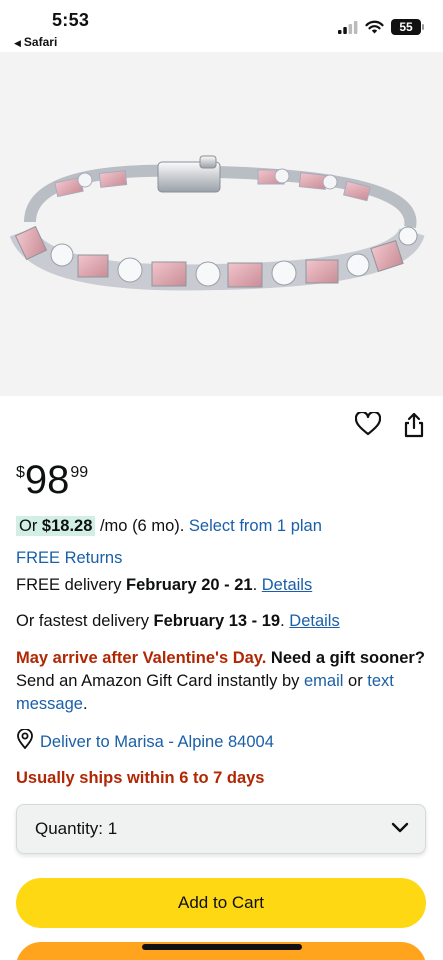 This screenshot has width=443, height=960. Describe the element at coordinates (47, 480) in the screenshot. I see `price-whole: 98` at that location.